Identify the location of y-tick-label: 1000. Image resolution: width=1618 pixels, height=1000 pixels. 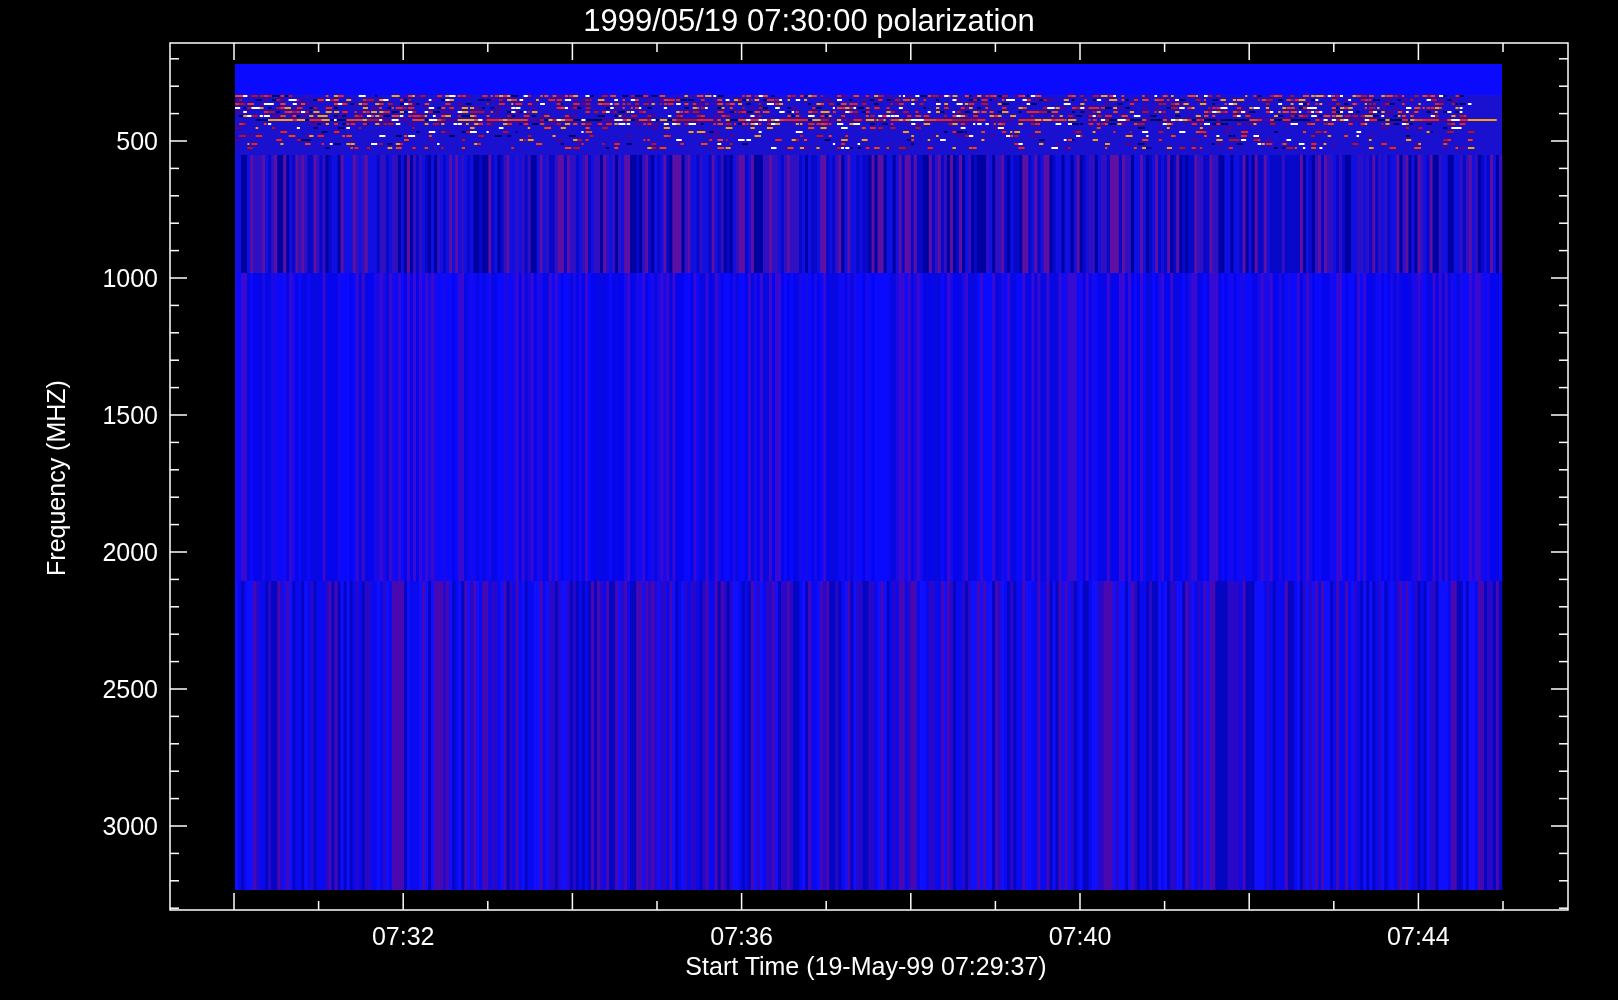
(130, 278).